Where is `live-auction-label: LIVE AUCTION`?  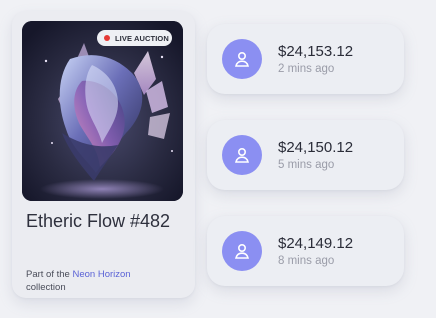
live-auction-label: LIVE AUCTION is located at coordinates (142, 38).